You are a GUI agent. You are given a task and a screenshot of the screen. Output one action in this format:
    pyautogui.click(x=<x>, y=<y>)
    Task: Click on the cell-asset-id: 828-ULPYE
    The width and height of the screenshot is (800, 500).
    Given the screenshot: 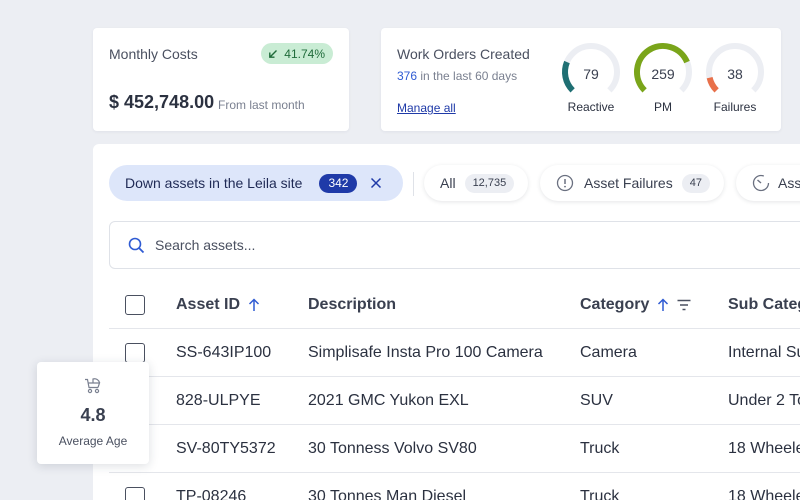 What is the action you would take?
    pyautogui.click(x=218, y=400)
    